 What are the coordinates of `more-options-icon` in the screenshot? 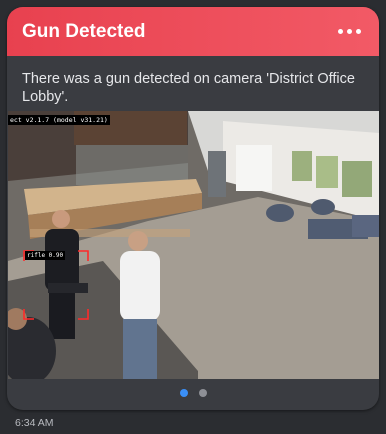 It's located at (349, 31).